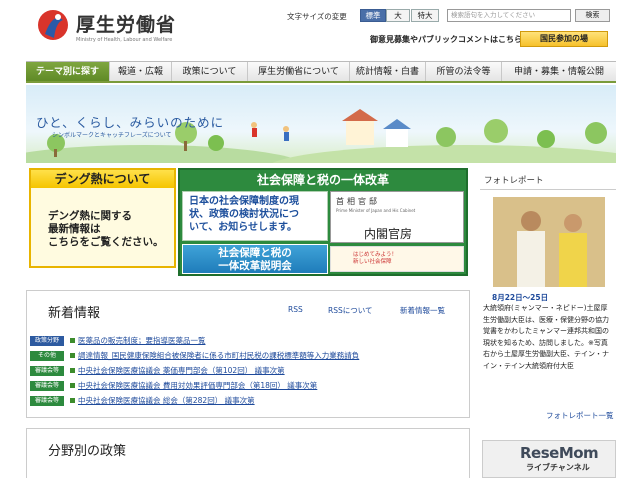 The height and width of the screenshot is (478, 640). I want to click on citizen-participation-button: 国民参加の場, so click(564, 39).